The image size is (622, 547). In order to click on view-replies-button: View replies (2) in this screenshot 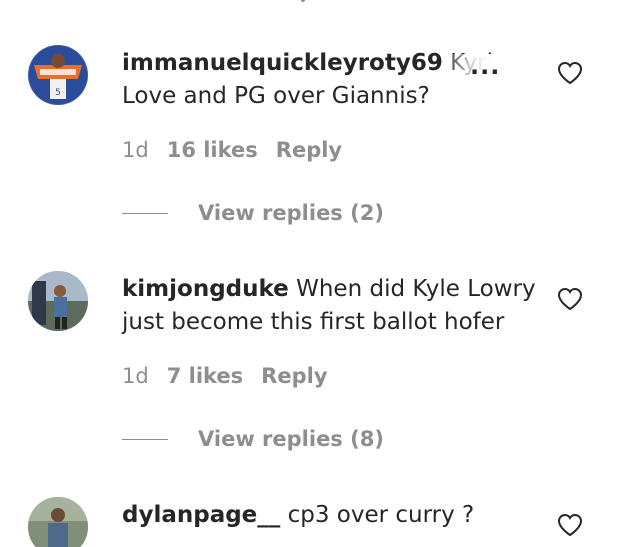, I will do `click(253, 213)`.